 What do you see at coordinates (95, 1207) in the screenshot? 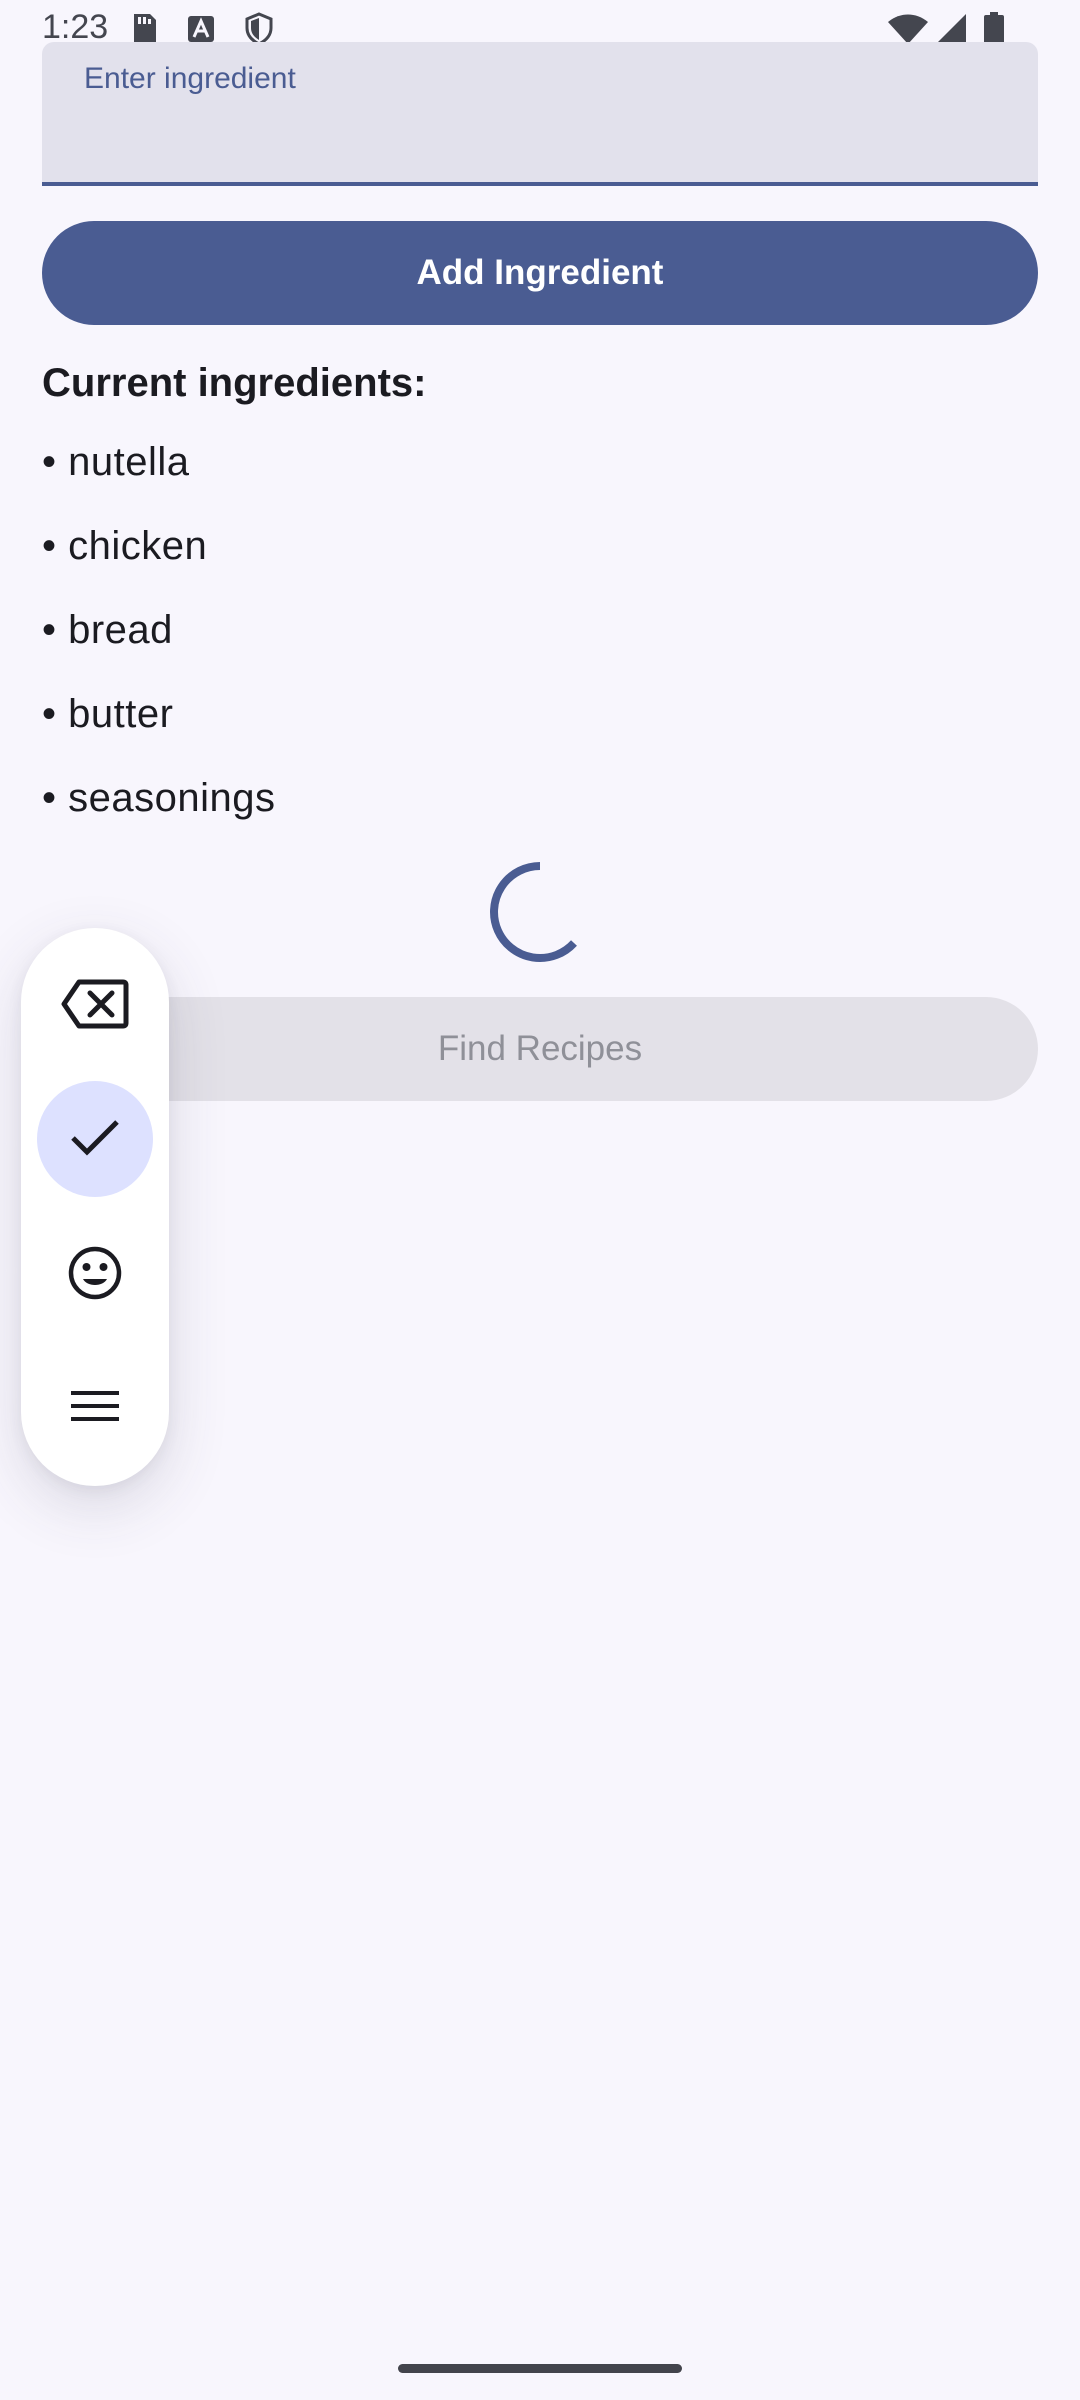
I see `floating-toolbar` at bounding box center [95, 1207].